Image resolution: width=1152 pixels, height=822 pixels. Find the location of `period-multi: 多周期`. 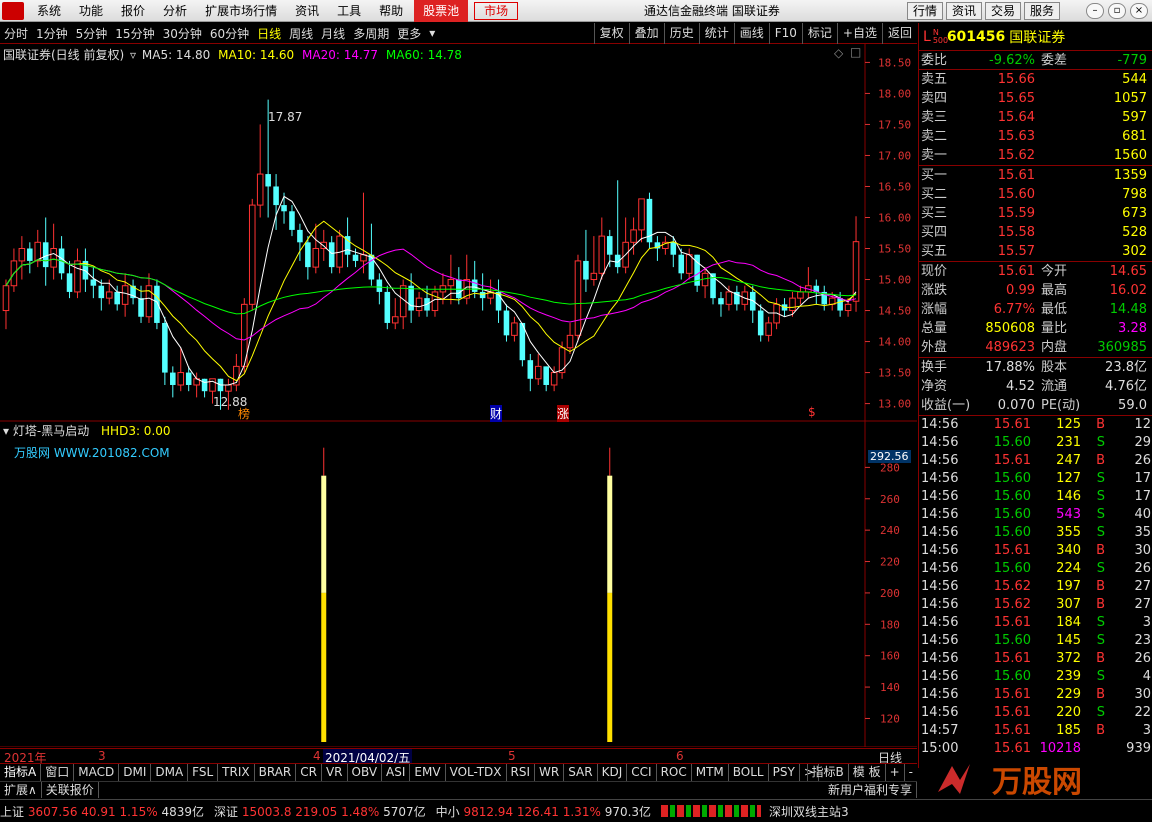

period-multi: 多周期 is located at coordinates (371, 33).